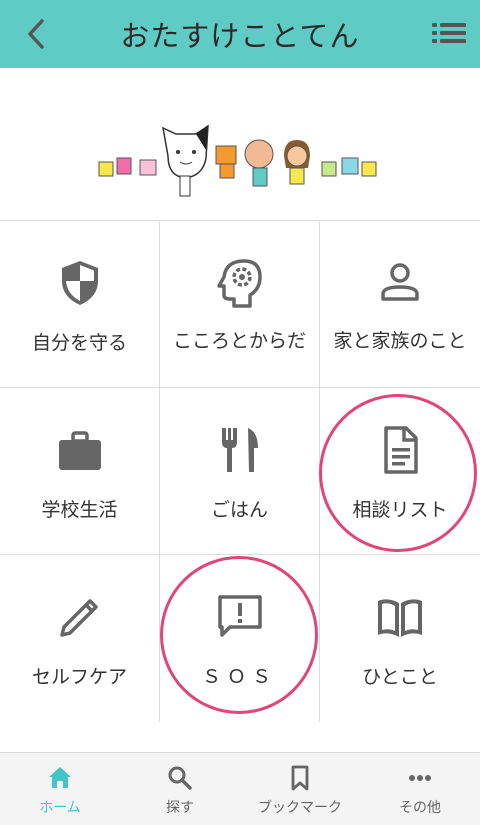 Image resolution: width=480 pixels, height=825 pixels. Describe the element at coordinates (400, 282) in the screenshot. I see `person-icon` at that location.